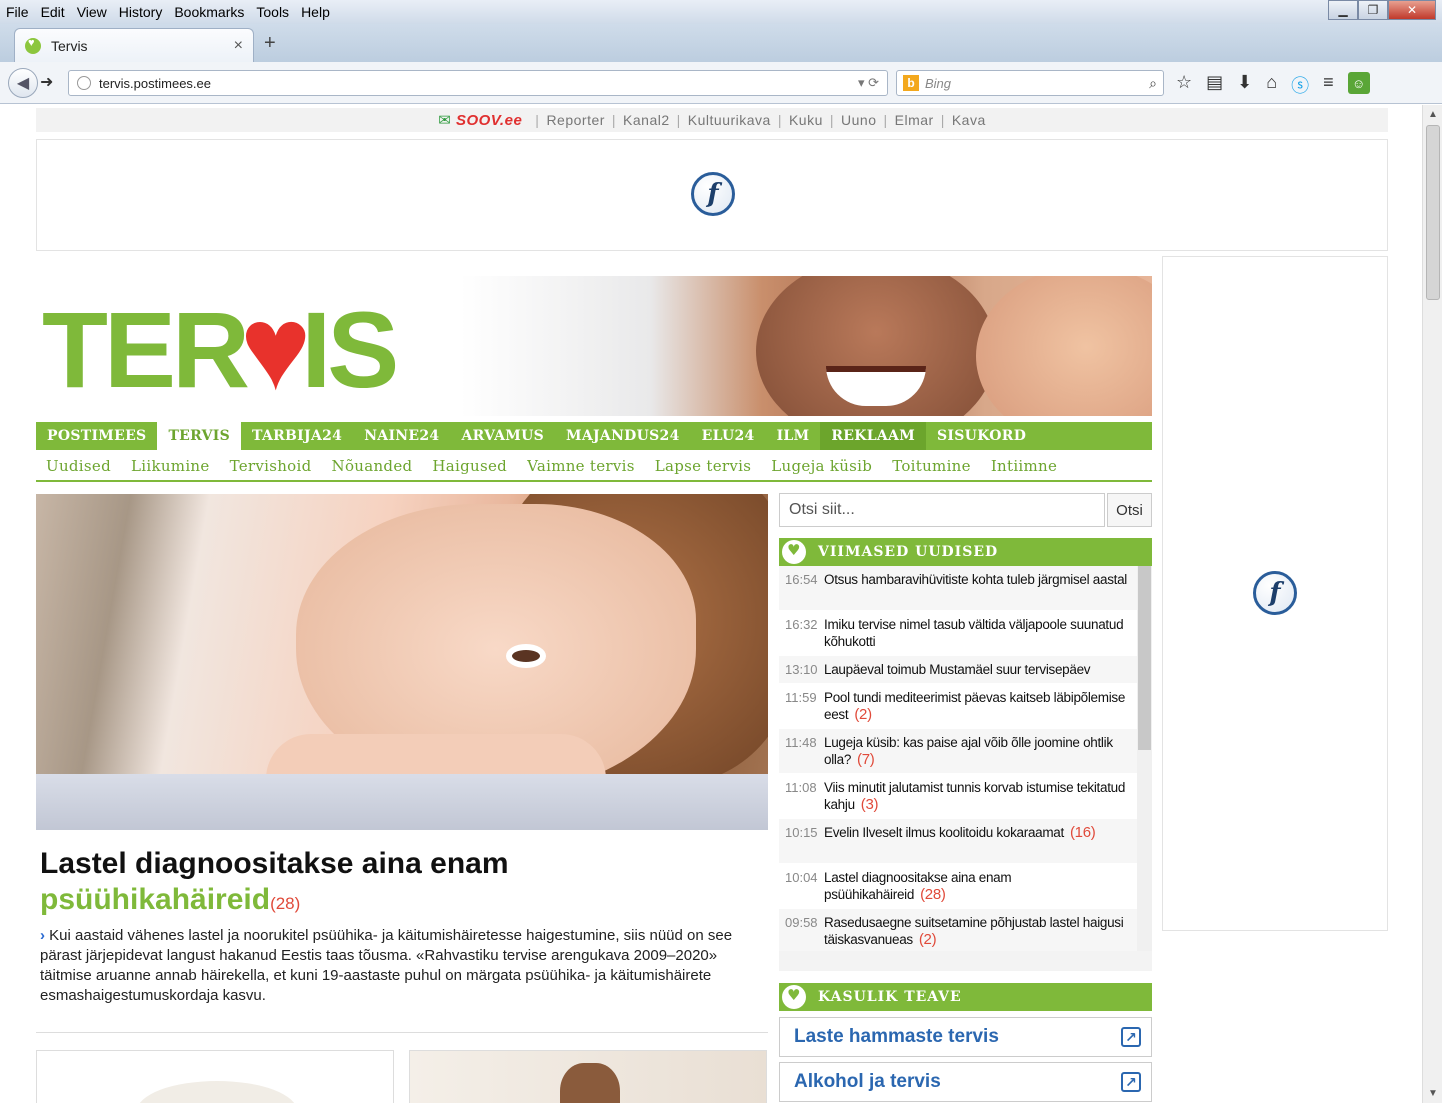 The image size is (1442, 1103). Describe the element at coordinates (134, 45) in the screenshot. I see `tab-tervis: Tervis ×` at that location.